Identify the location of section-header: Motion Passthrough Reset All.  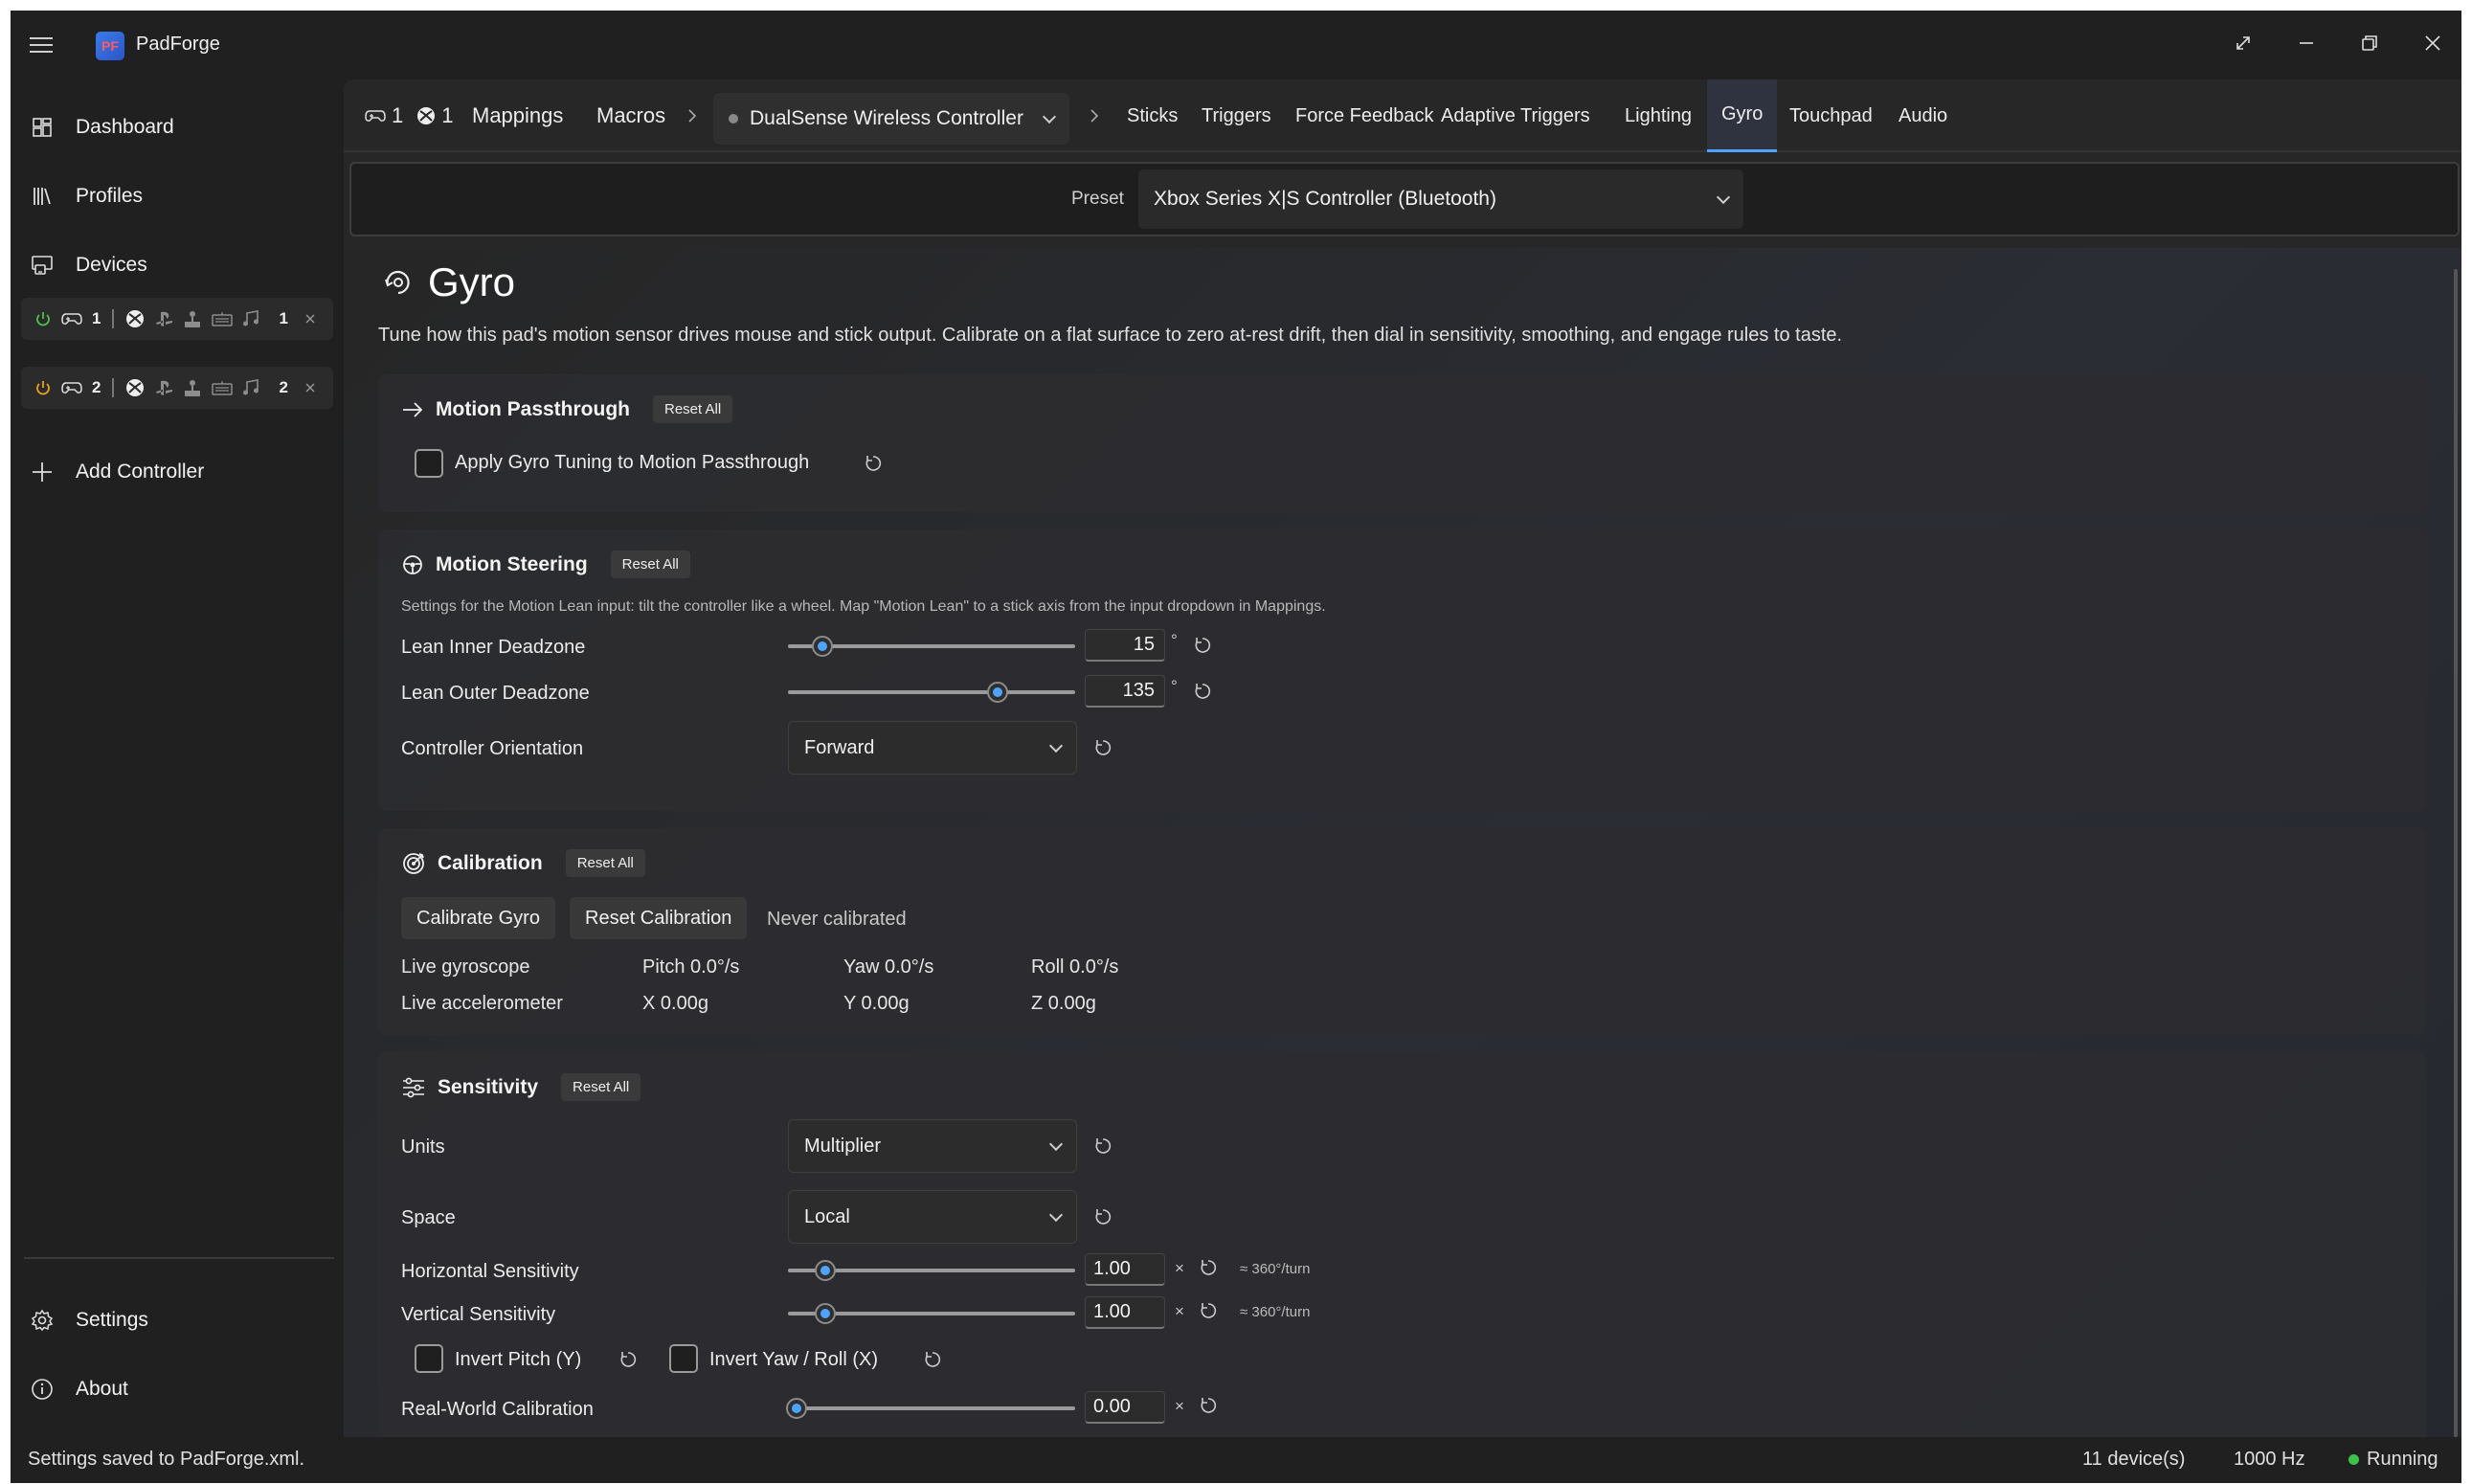
(567, 409).